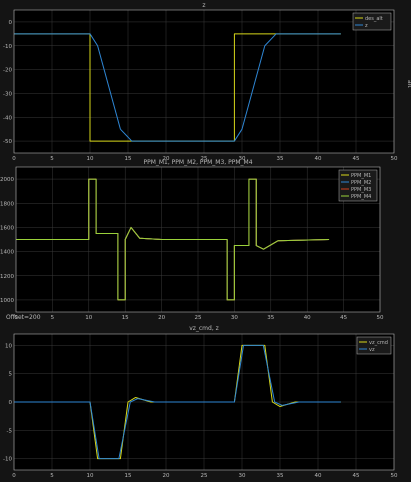 The image size is (411, 482). What do you see at coordinates (11, 375) in the screenshot?
I see `y-tick-label: 5` at bounding box center [11, 375].